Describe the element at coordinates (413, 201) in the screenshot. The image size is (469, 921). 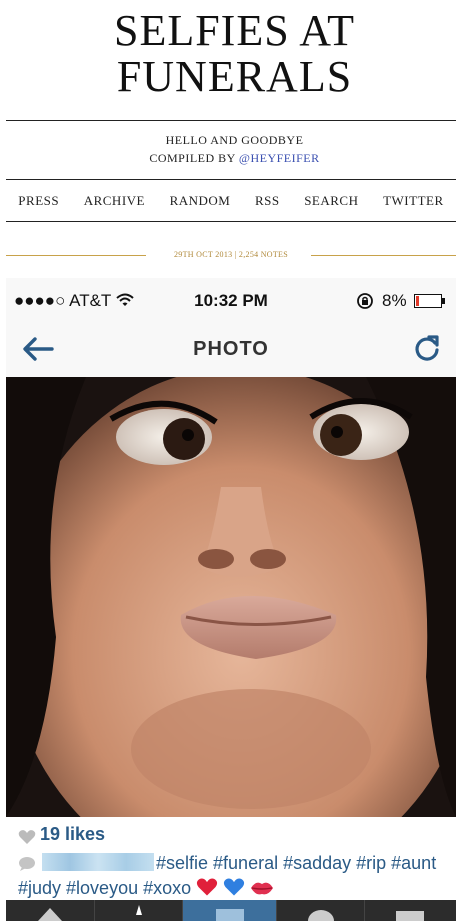
I see `nav-twitter: TWITTER` at that location.